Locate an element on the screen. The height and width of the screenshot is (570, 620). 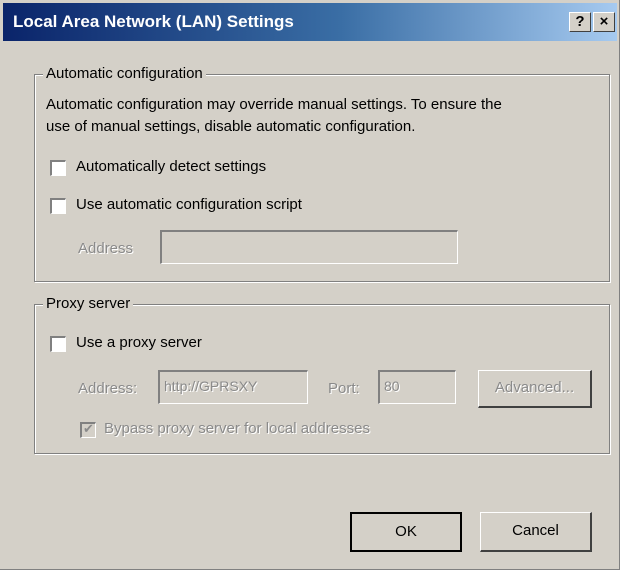
auto-config-script-checkbox is located at coordinates (58, 206).